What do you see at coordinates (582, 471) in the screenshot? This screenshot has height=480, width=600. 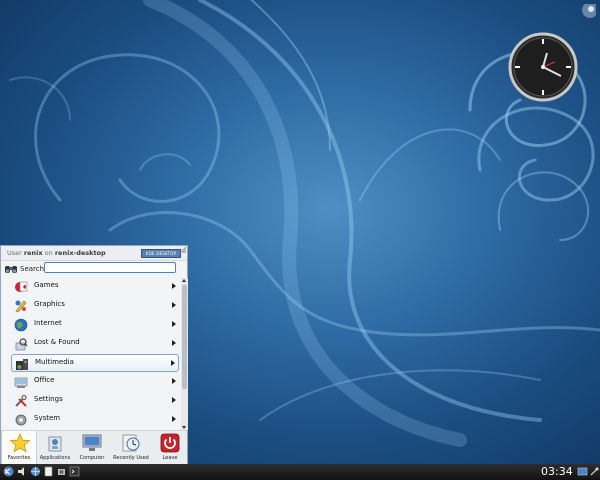 I see `show-desktop-icon` at bounding box center [582, 471].